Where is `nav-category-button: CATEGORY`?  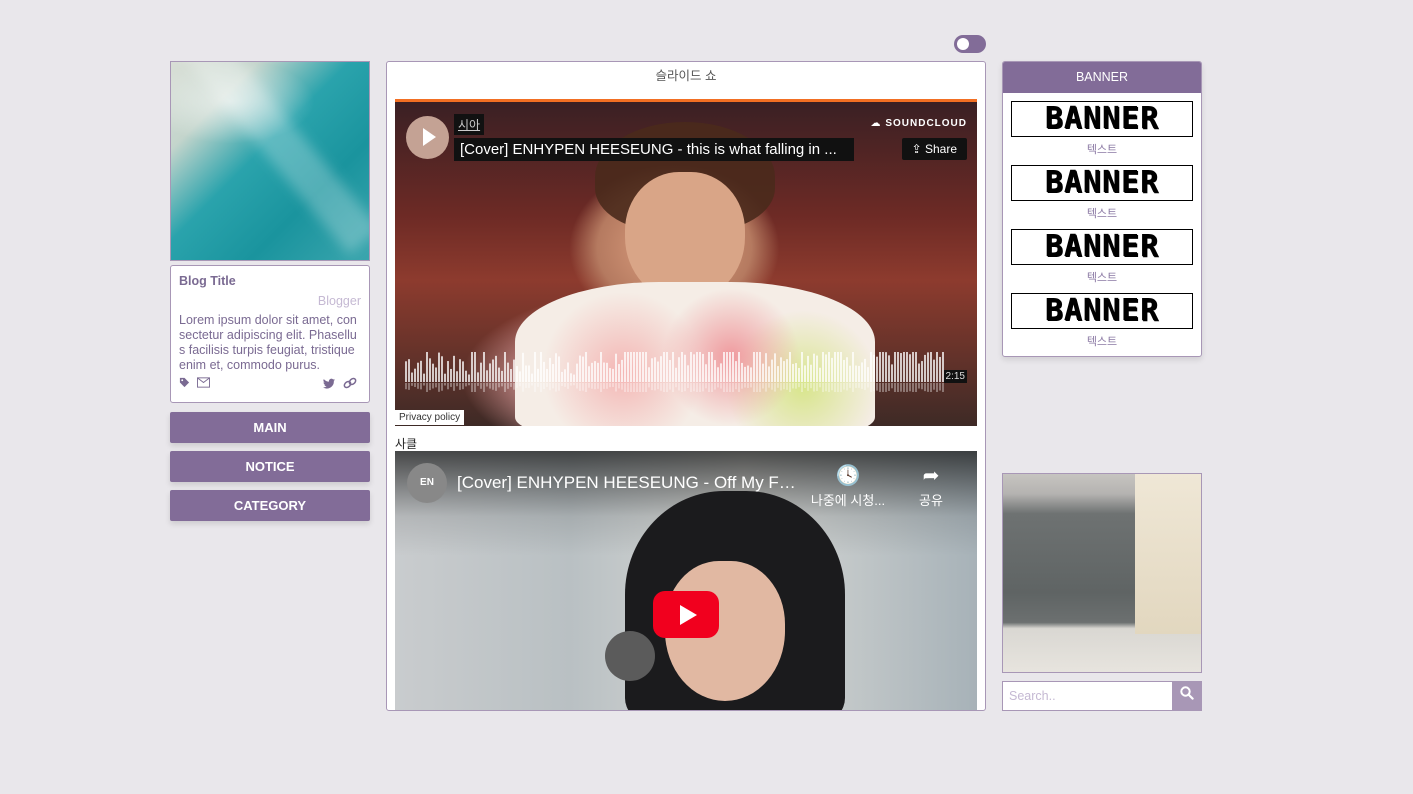 nav-category-button: CATEGORY is located at coordinates (270, 505).